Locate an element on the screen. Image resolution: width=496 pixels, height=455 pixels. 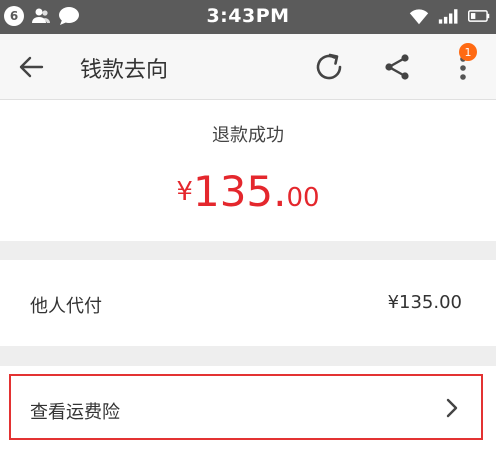
signal-icon is located at coordinates (449, 16).